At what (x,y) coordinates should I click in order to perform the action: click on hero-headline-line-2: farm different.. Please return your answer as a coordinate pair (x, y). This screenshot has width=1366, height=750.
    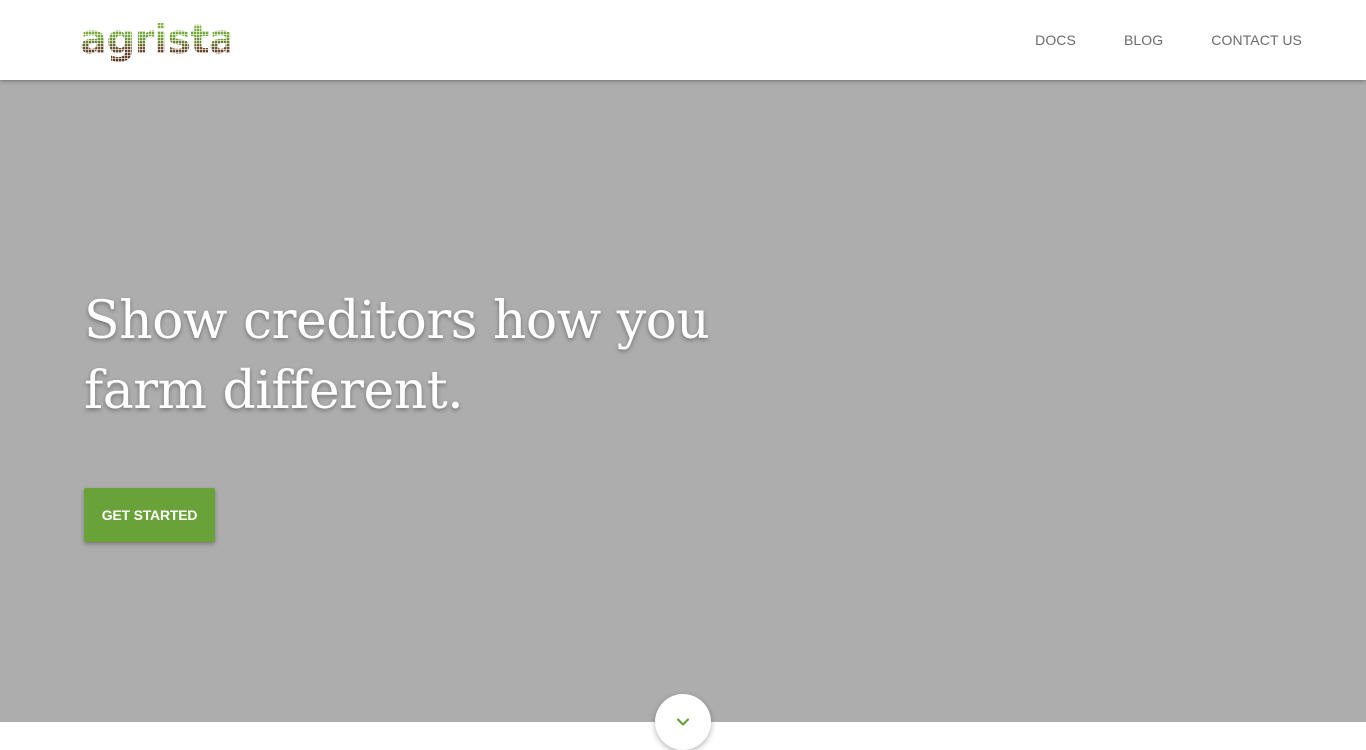
    Looking at the image, I should click on (274, 391).